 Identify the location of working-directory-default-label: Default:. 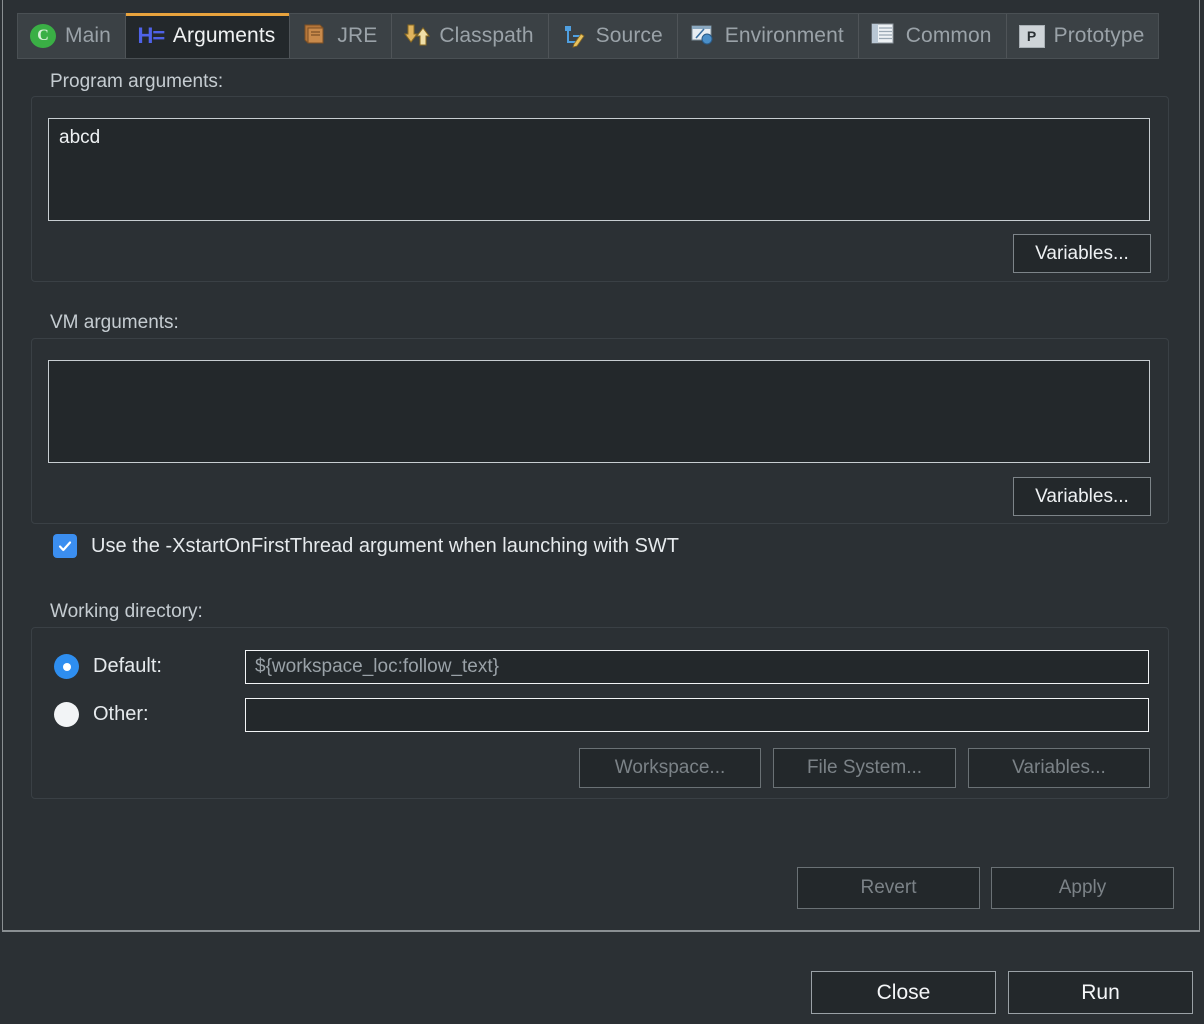
(127, 666).